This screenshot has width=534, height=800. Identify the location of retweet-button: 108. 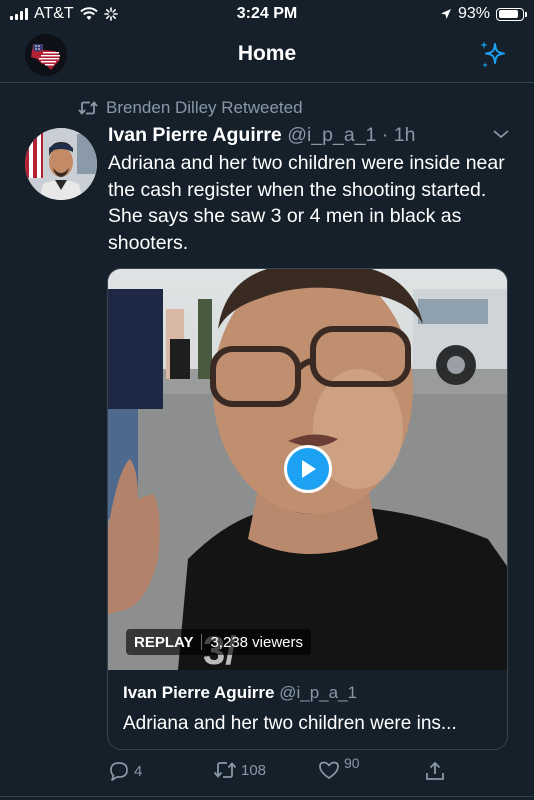
(239, 770).